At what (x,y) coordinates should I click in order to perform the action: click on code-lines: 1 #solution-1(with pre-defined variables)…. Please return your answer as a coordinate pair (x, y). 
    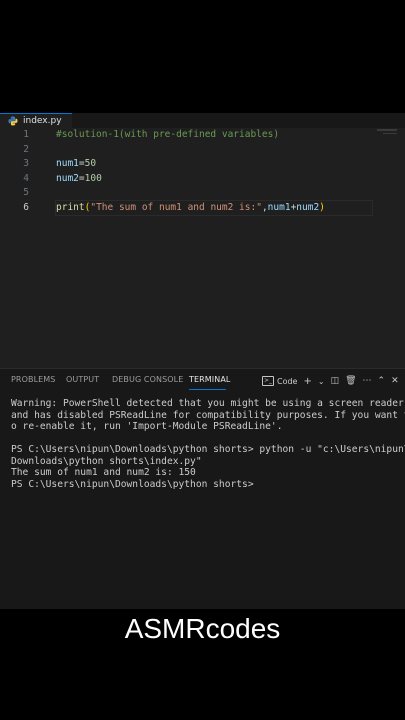
    Looking at the image, I should click on (202, 172).